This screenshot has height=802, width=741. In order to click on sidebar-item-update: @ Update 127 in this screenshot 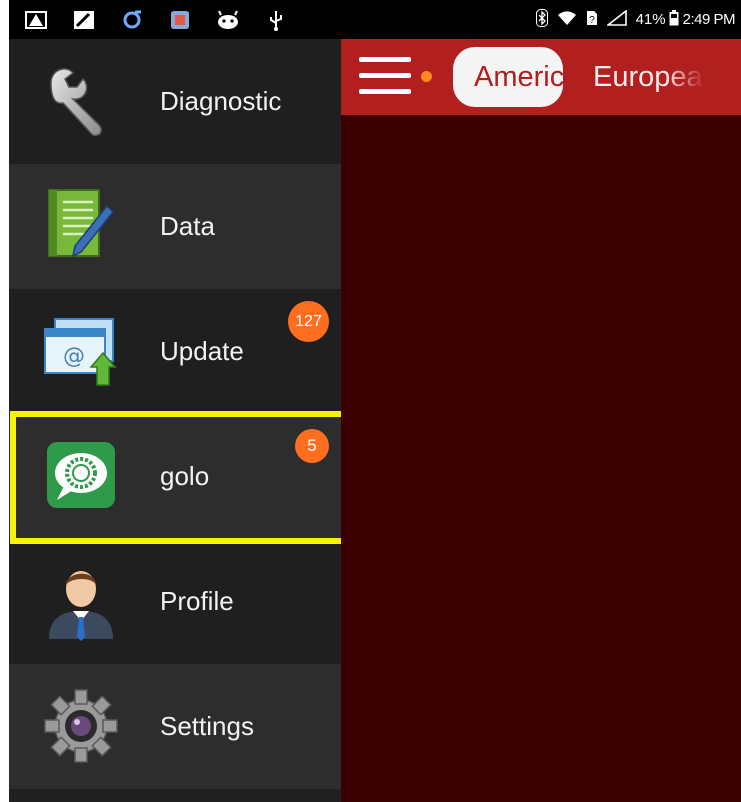, I will do `click(175, 351)`.